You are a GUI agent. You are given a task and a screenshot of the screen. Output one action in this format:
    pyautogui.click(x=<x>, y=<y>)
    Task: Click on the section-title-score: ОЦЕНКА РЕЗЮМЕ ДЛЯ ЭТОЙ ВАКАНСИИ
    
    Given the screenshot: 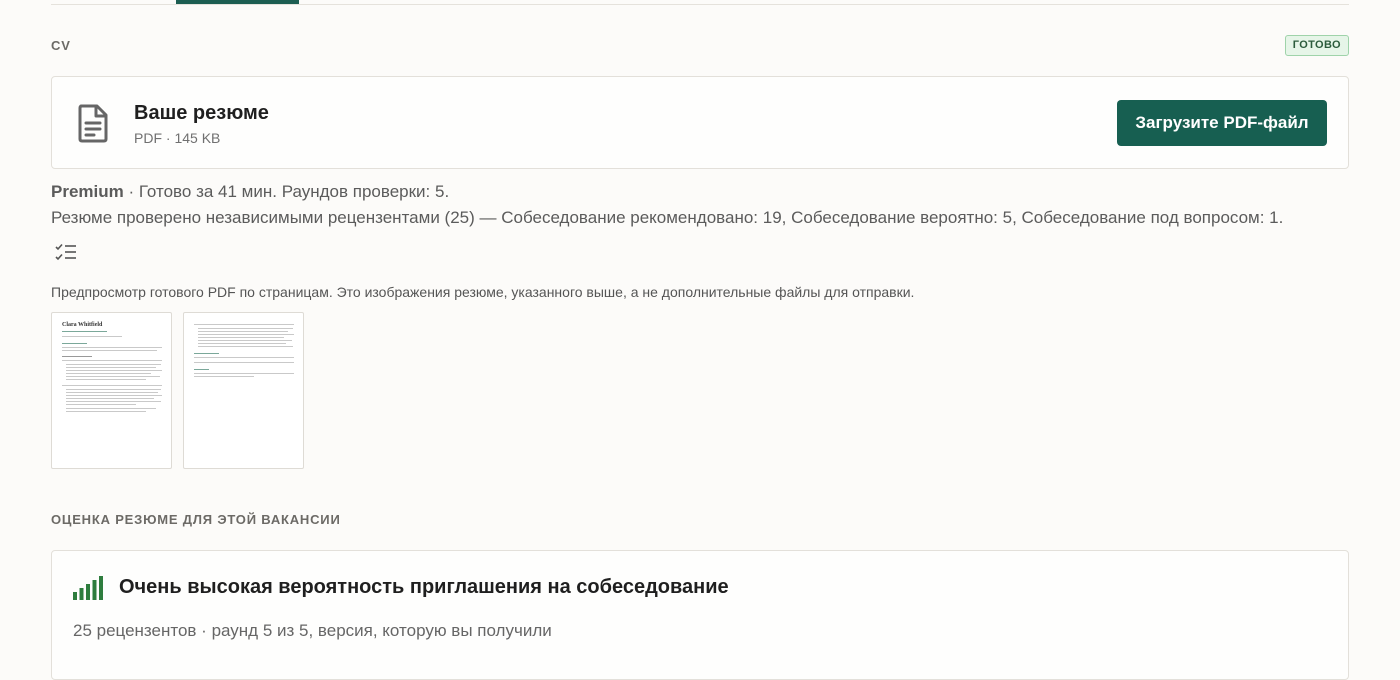 What is the action you would take?
    pyautogui.click(x=196, y=519)
    